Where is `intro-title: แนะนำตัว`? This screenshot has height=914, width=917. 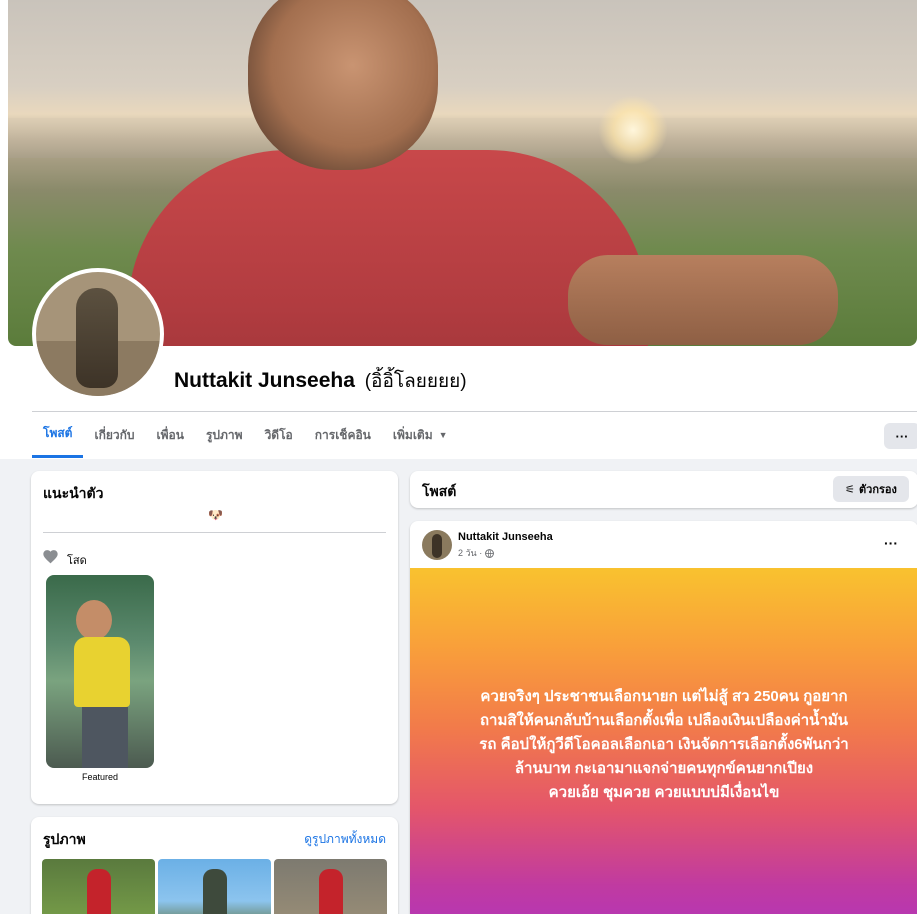
intro-title: แนะนำตัว is located at coordinates (73, 493).